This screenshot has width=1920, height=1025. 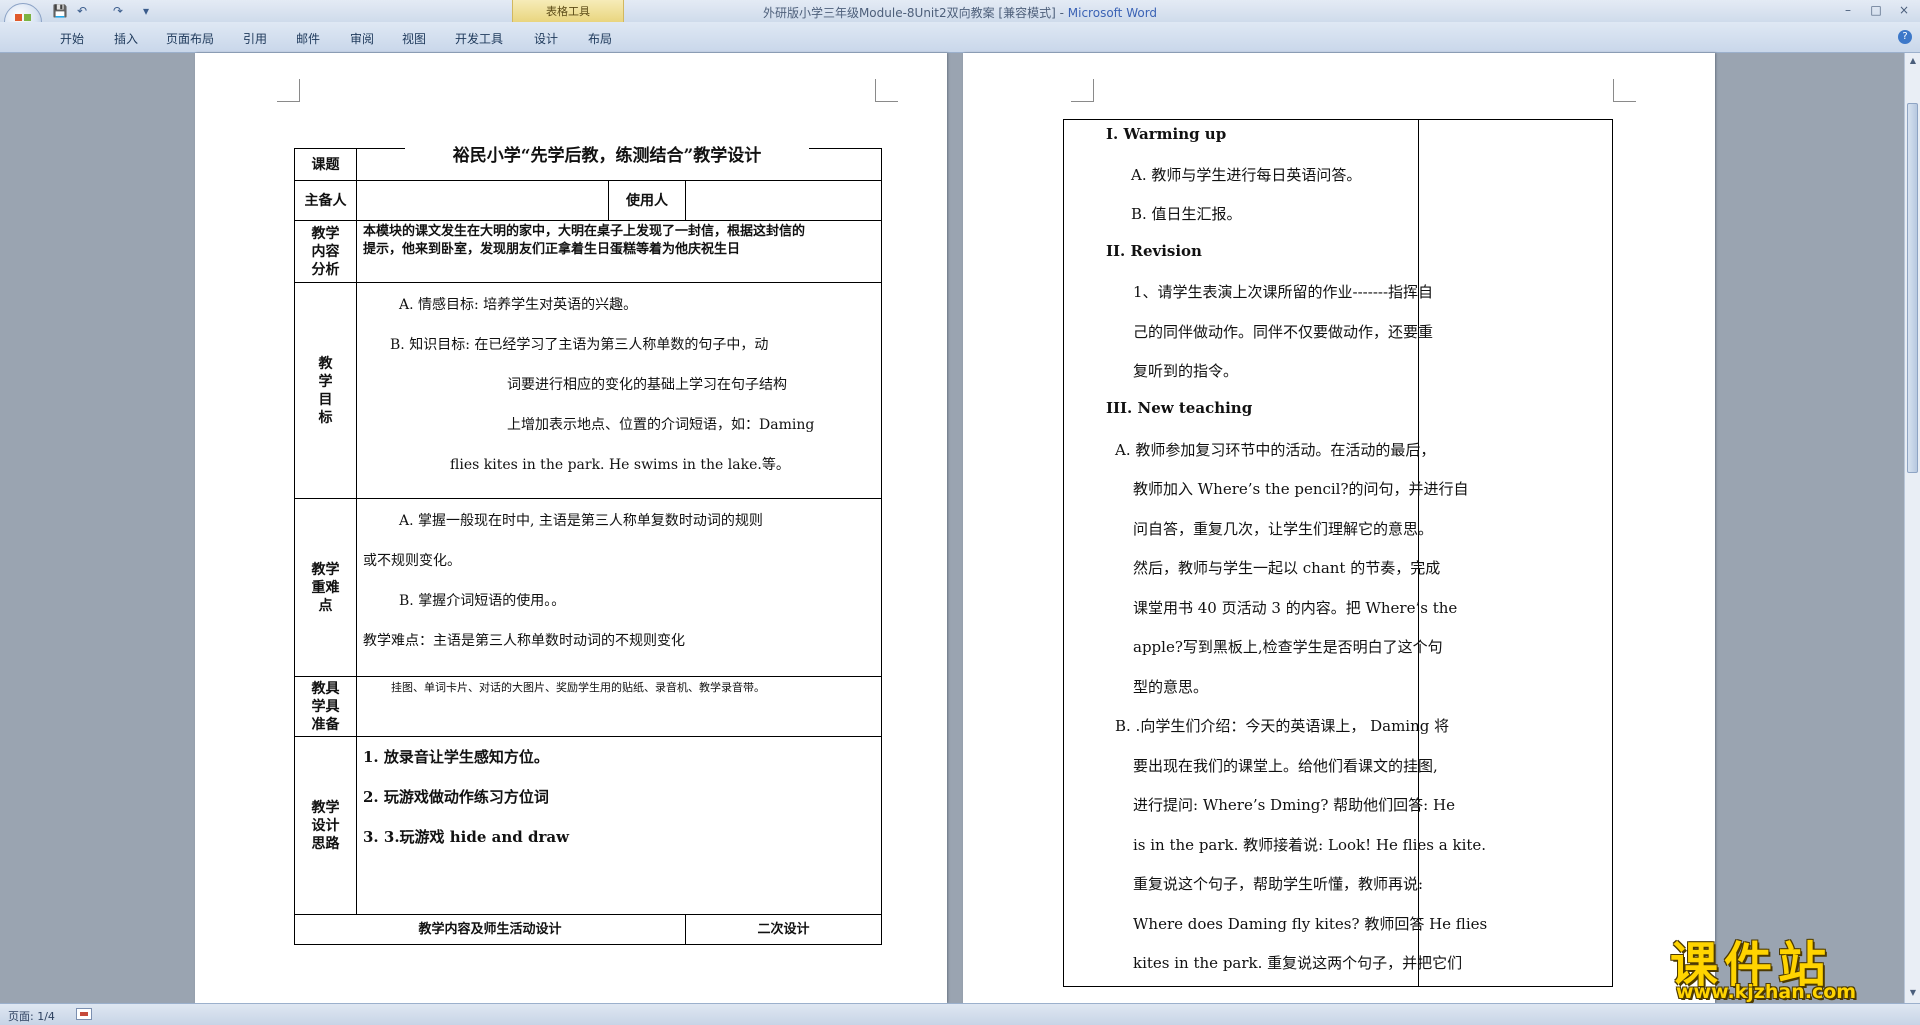 What do you see at coordinates (490, 929) in the screenshot?
I see `activity-design-header: 教学内容及师生活动设计` at bounding box center [490, 929].